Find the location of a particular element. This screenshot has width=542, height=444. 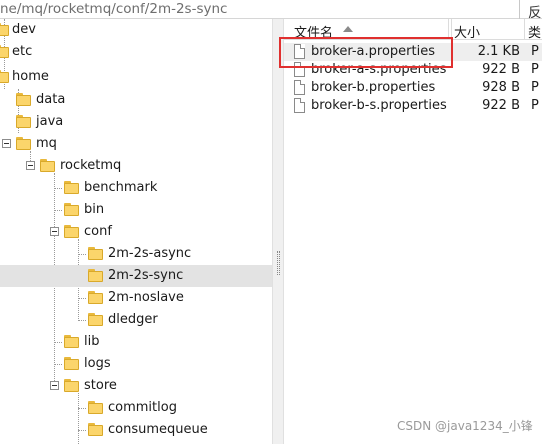

tree-item-label: mq is located at coordinates (46, 143).